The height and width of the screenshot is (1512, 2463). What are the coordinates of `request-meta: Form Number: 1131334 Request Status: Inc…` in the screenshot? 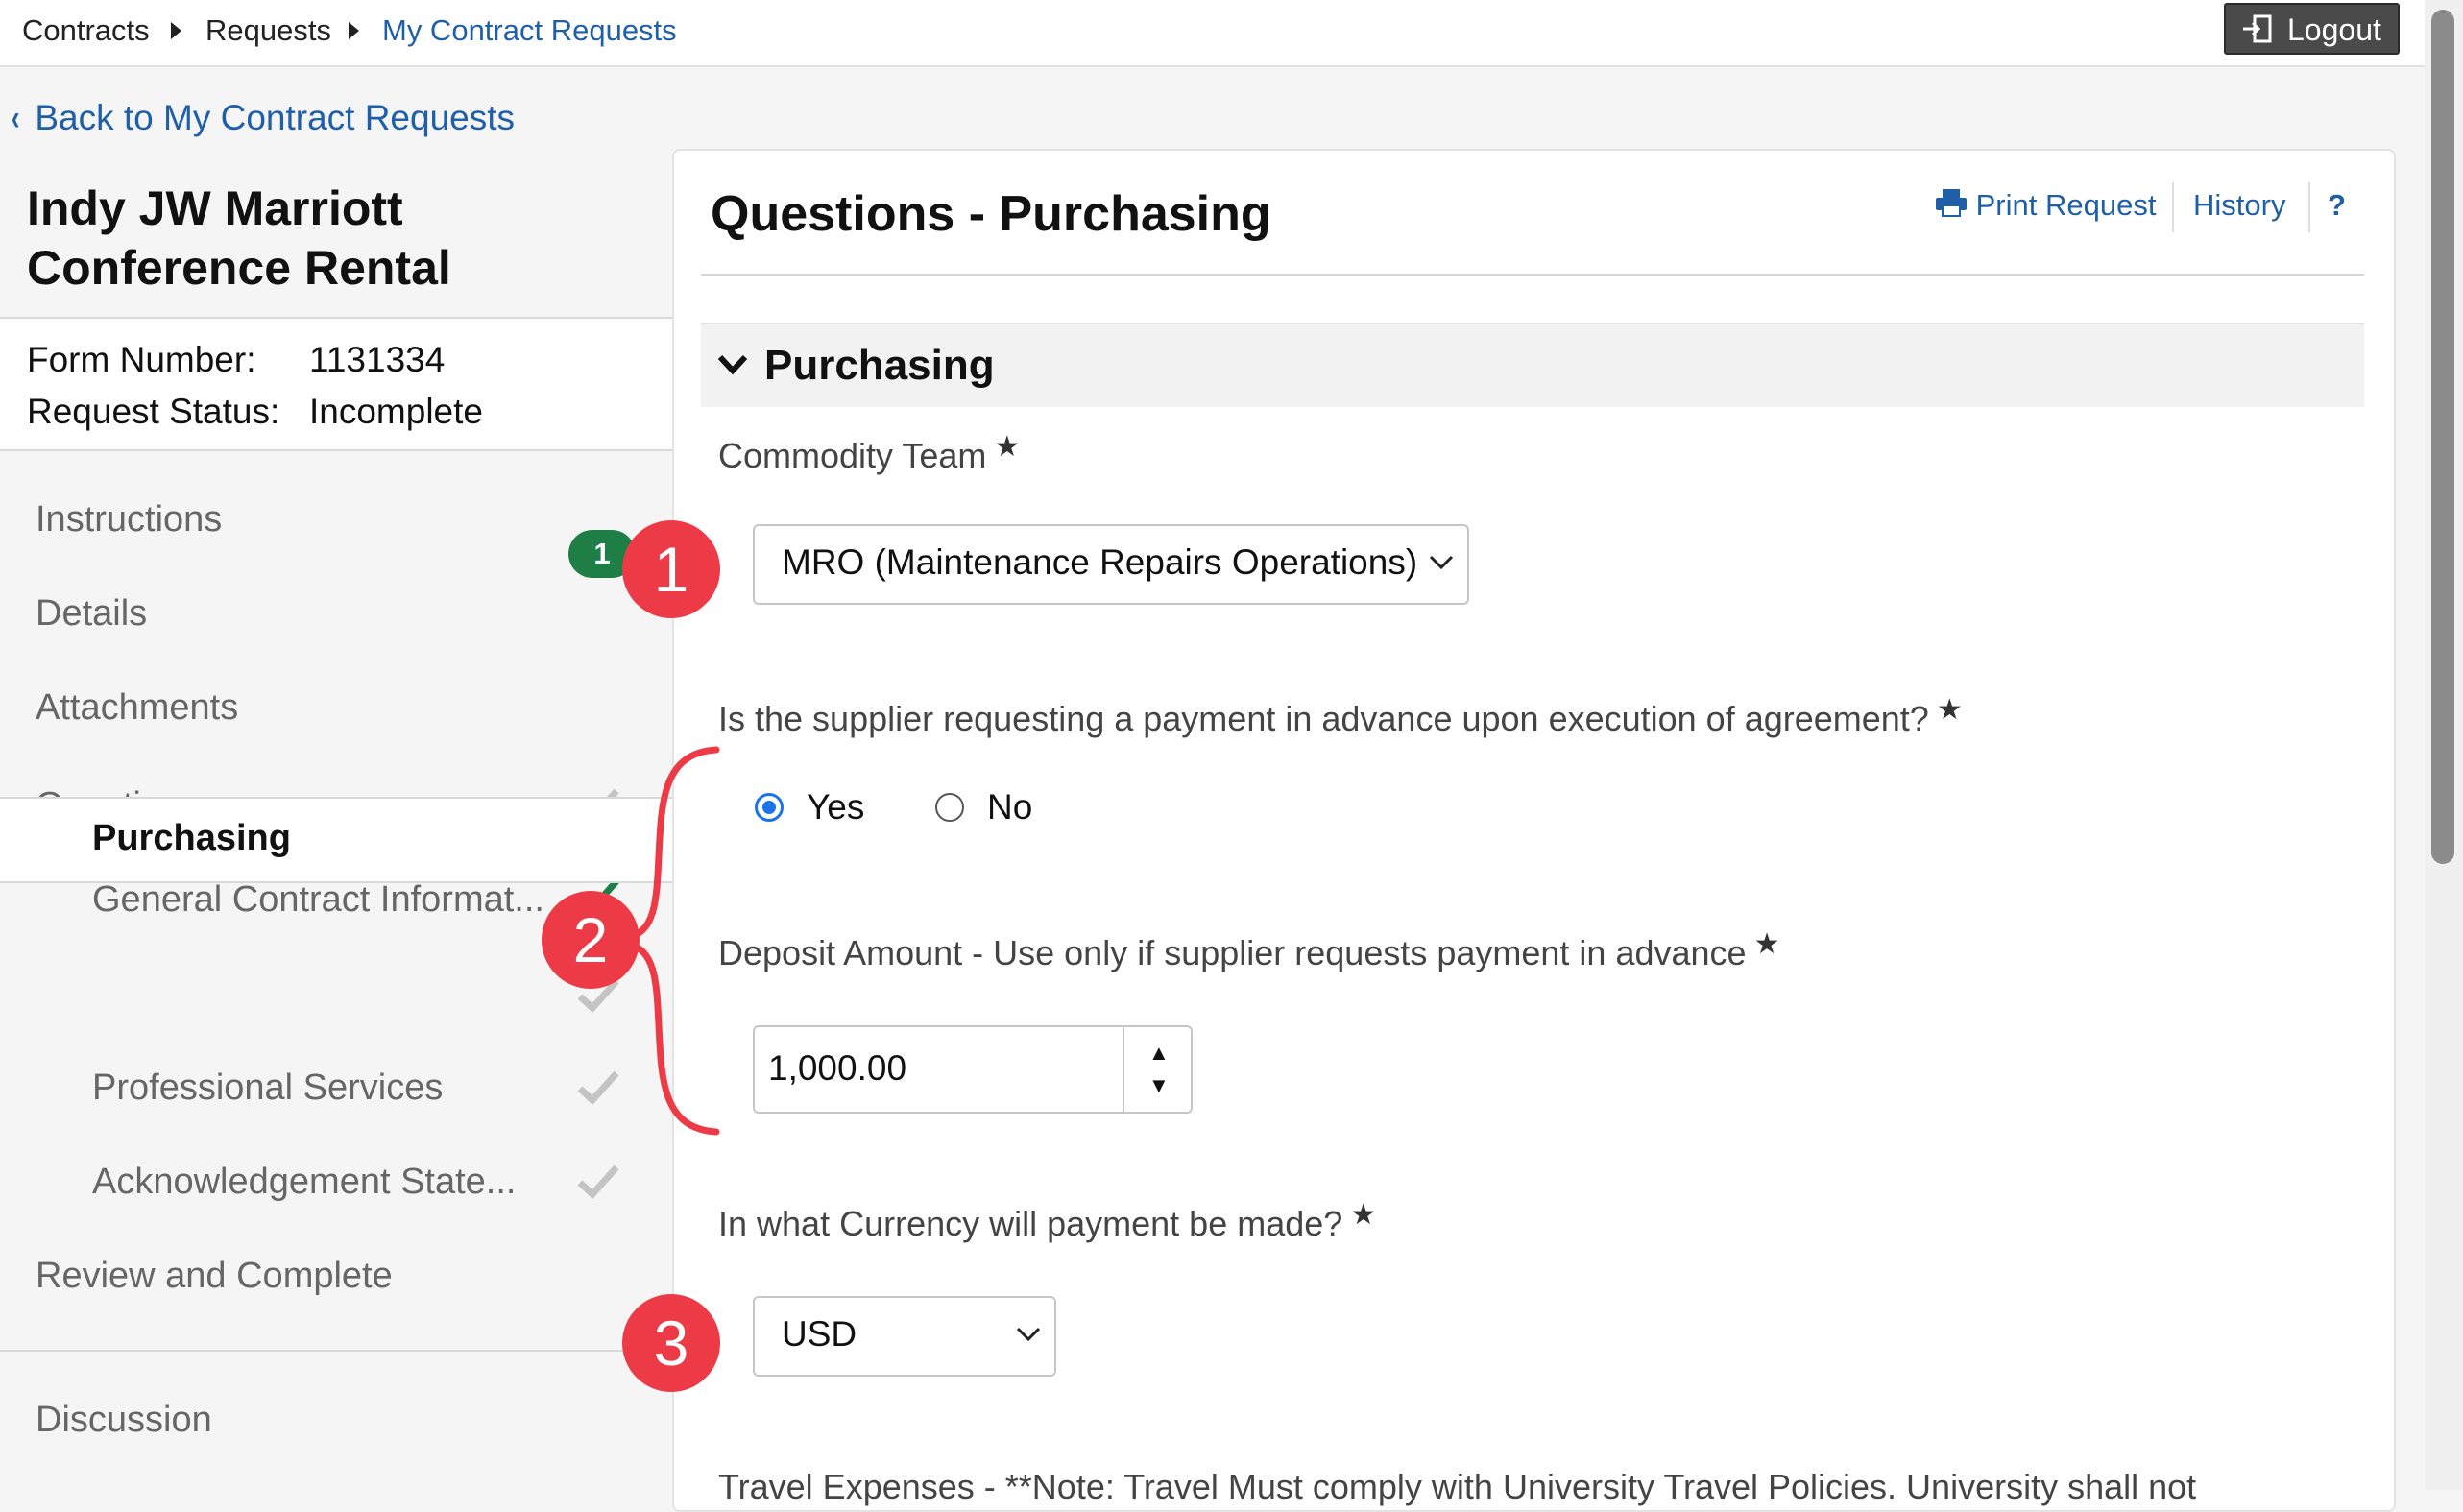 It's located at (336, 384).